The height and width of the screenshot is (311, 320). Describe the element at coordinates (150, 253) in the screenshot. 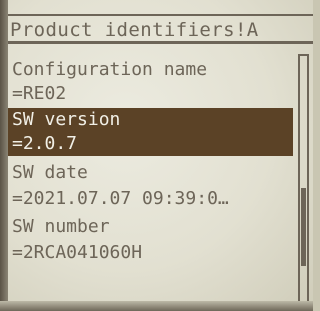

I see `list-item-sw-number-value: =2RCA041060H` at that location.